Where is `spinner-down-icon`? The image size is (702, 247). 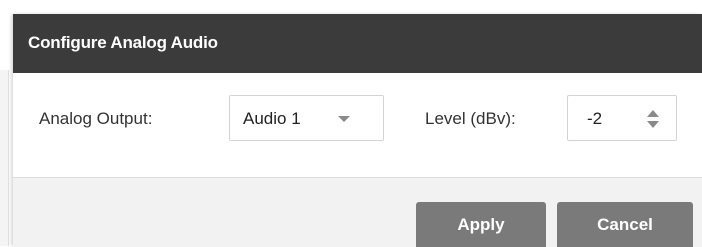 spinner-down-icon is located at coordinates (653, 124).